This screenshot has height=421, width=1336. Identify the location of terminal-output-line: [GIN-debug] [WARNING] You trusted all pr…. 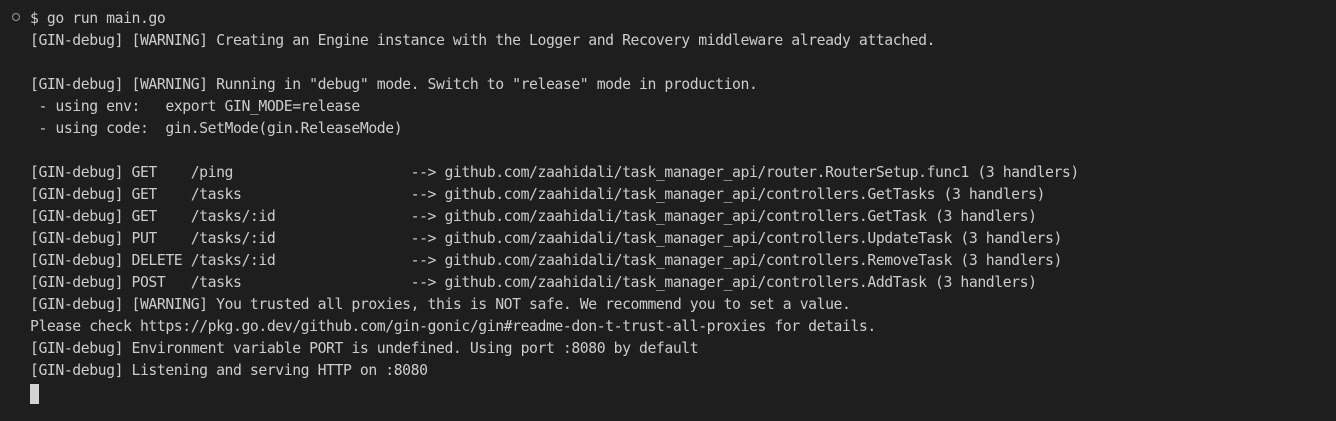
(440, 304).